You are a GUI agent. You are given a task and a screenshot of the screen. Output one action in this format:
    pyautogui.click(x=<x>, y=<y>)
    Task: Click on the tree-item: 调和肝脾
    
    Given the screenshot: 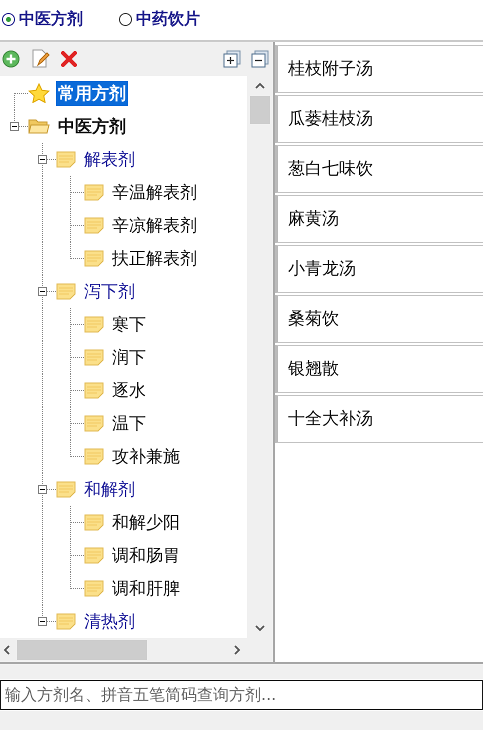 What is the action you would take?
    pyautogui.click(x=146, y=588)
    